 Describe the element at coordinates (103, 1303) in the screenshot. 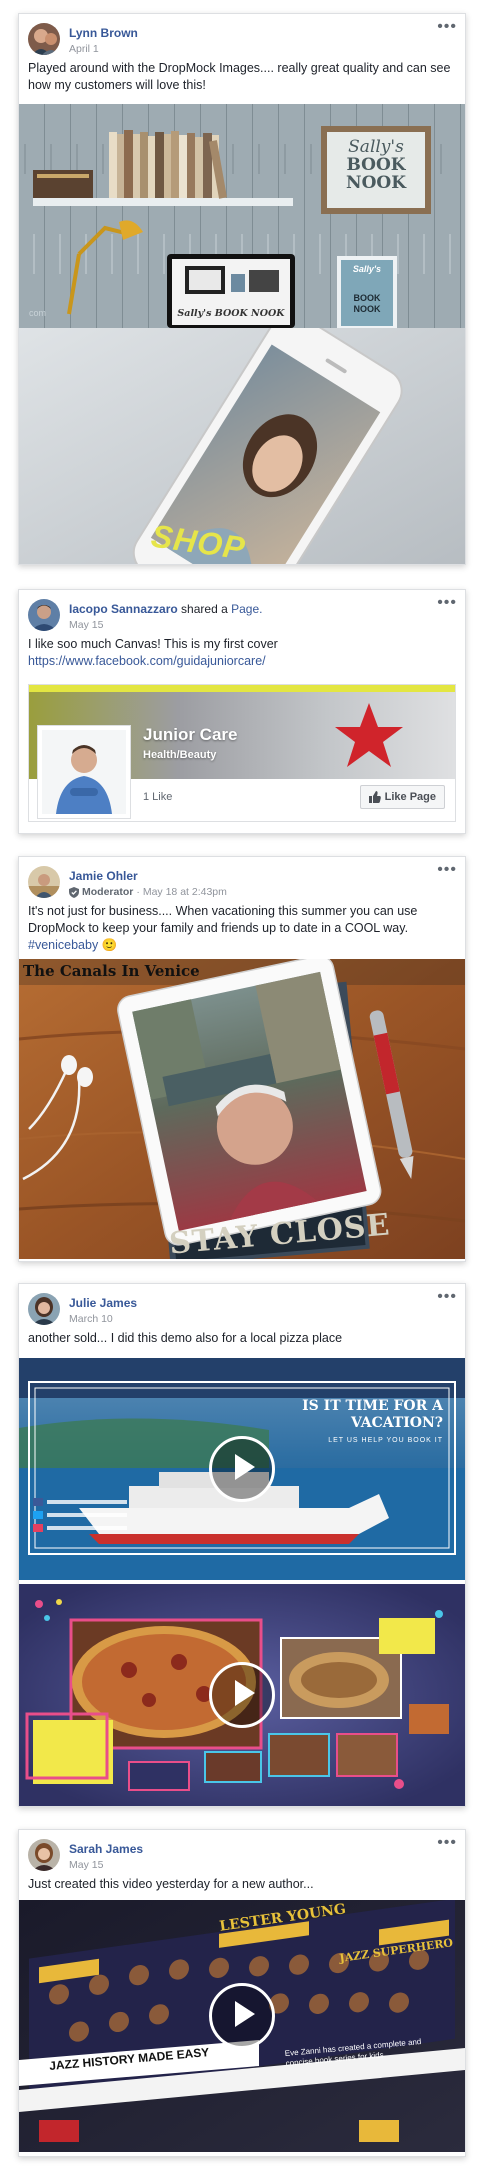

I see `author-name: Julie James` at that location.